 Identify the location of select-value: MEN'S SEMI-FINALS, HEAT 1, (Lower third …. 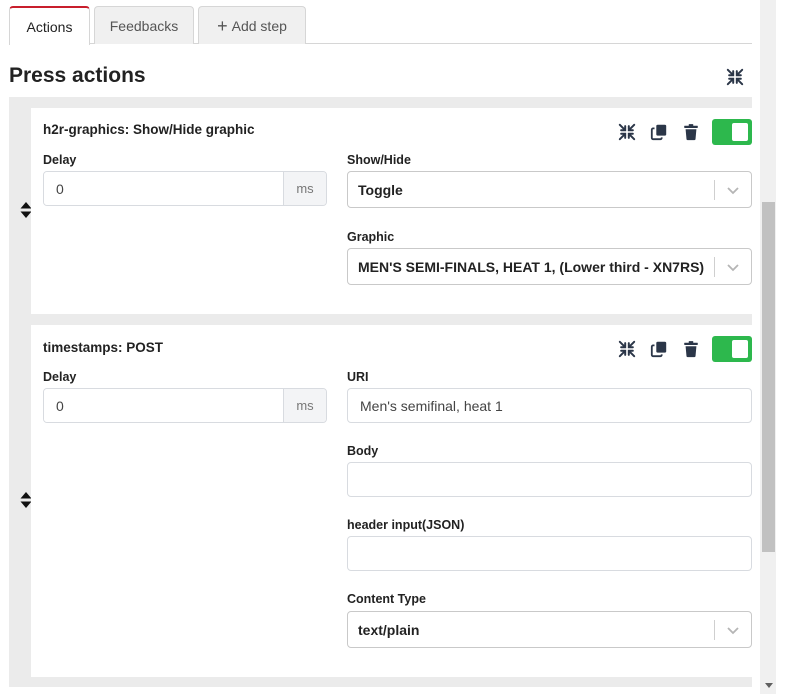
(531, 266).